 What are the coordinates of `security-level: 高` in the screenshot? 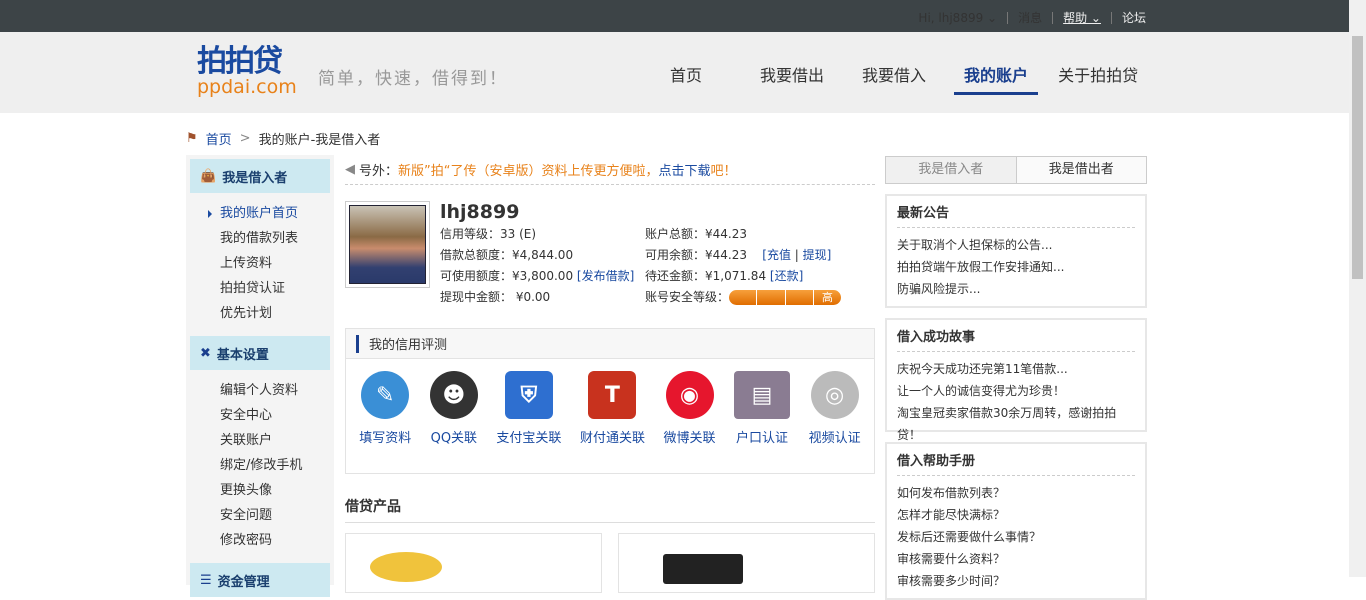 It's located at (827, 297).